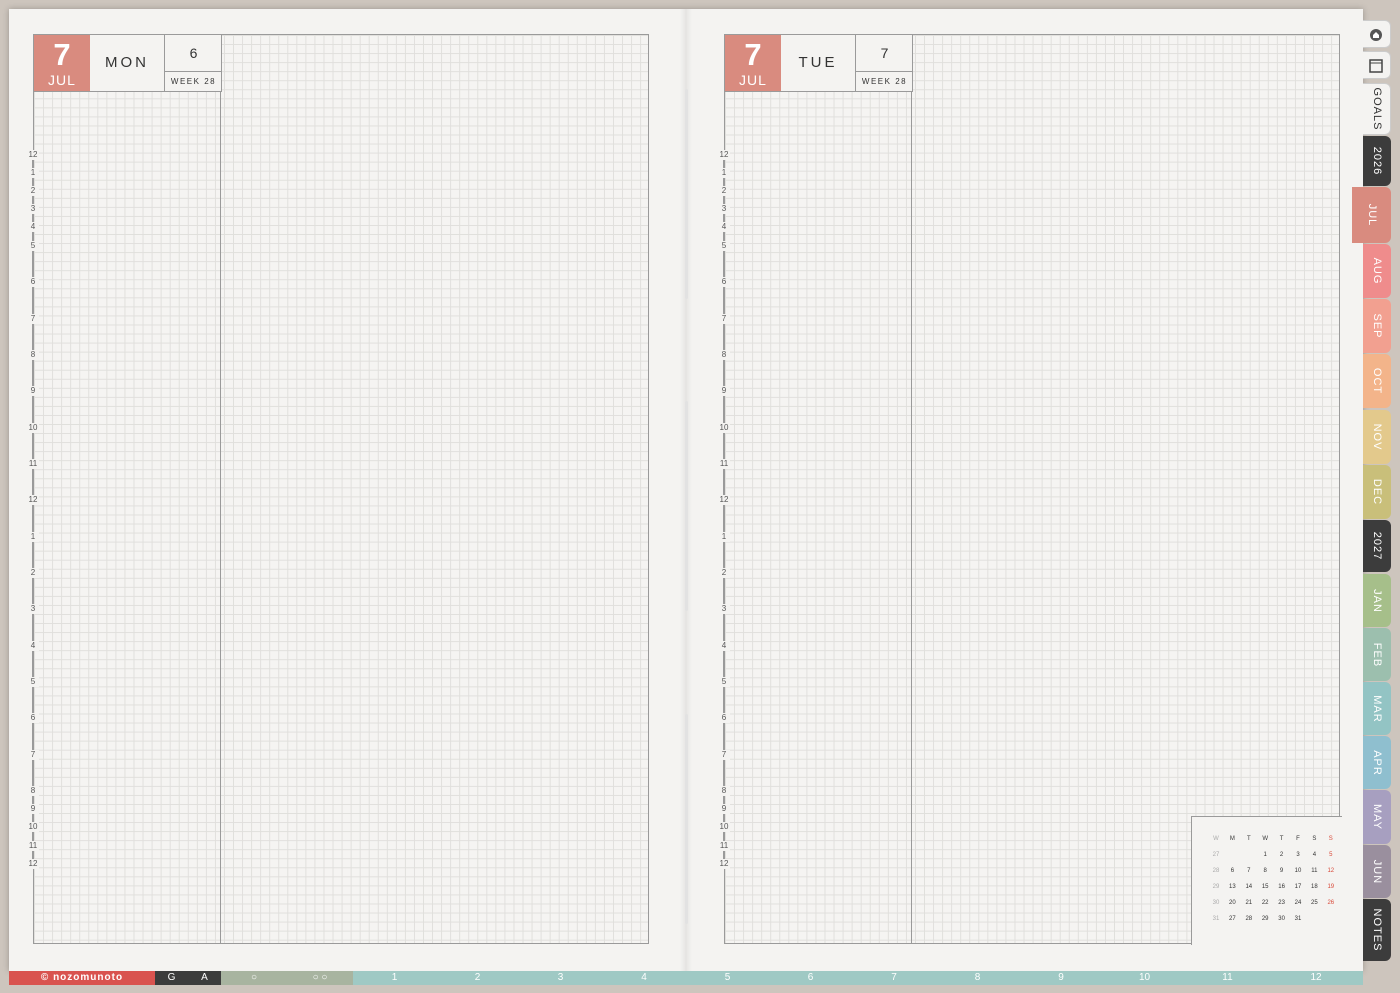 The height and width of the screenshot is (993, 1400). I want to click on bottom-tab-2: ○, so click(254, 978).